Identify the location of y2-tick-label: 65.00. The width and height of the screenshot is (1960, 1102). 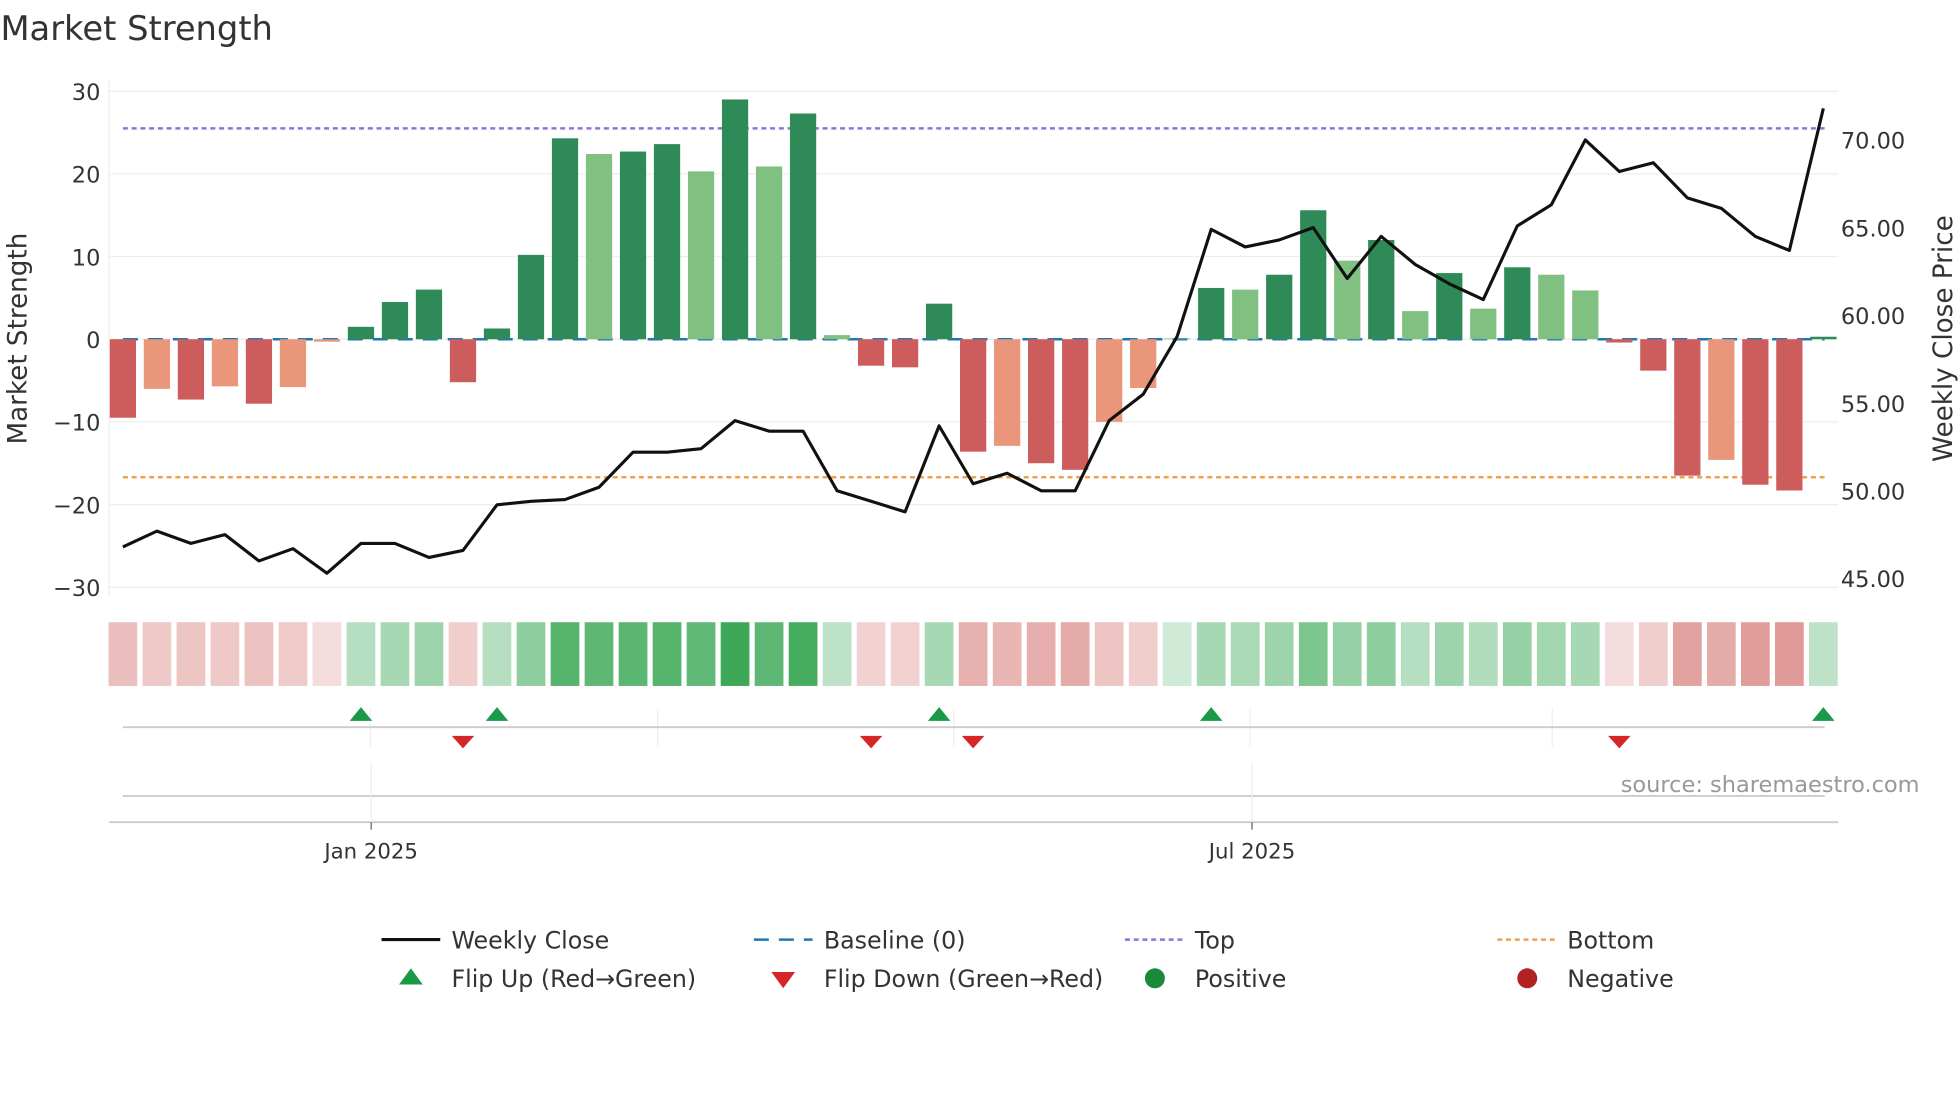
(1873, 229).